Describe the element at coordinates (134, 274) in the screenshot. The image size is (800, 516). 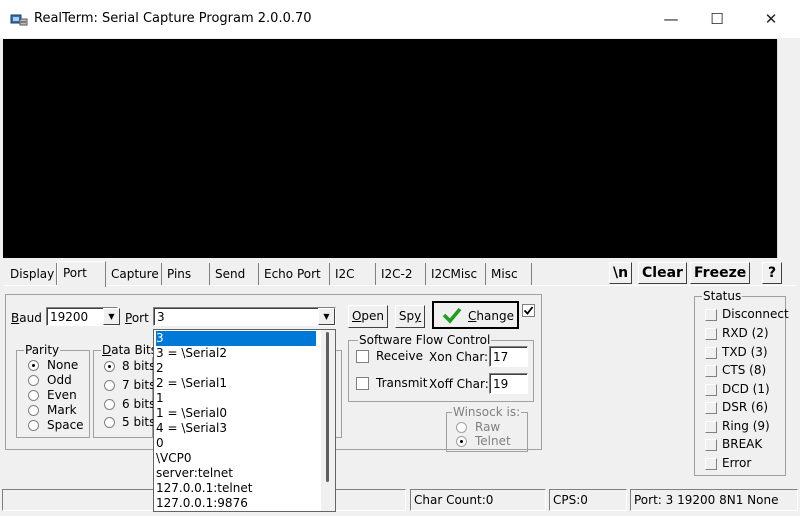
I see `tab-capture: Capture` at that location.